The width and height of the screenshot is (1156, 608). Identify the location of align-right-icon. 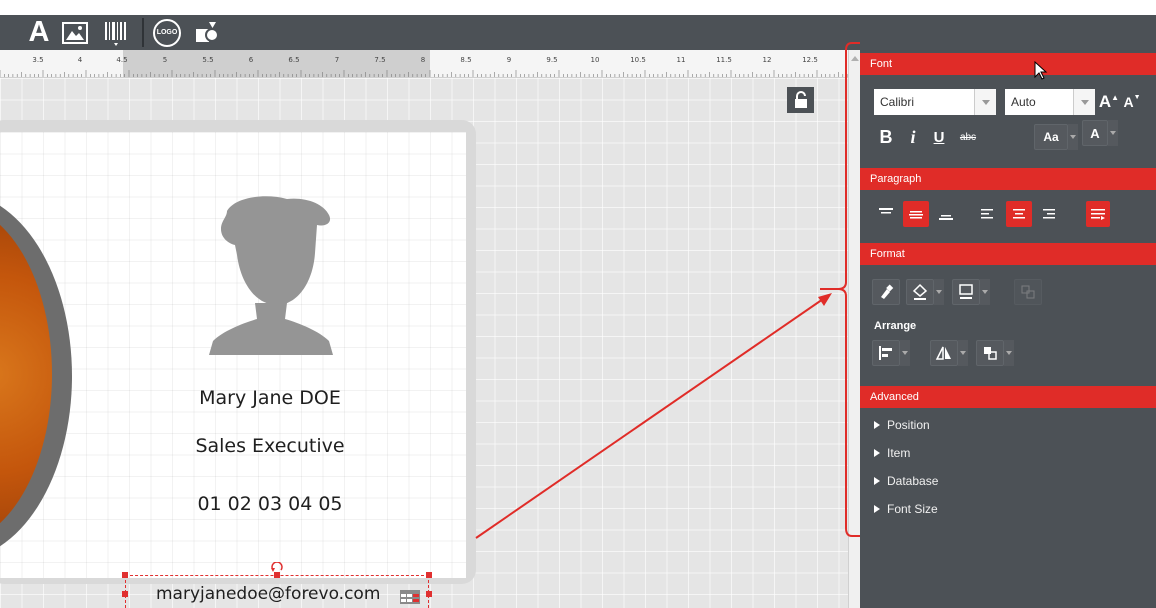
(1049, 214).